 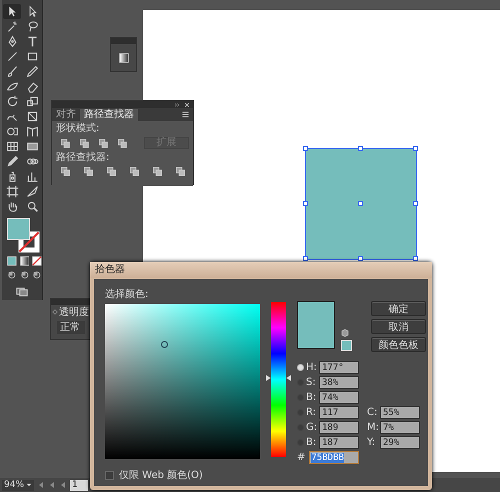 What do you see at coordinates (79, 485) in the screenshot?
I see `artboard-number-field: 1` at bounding box center [79, 485].